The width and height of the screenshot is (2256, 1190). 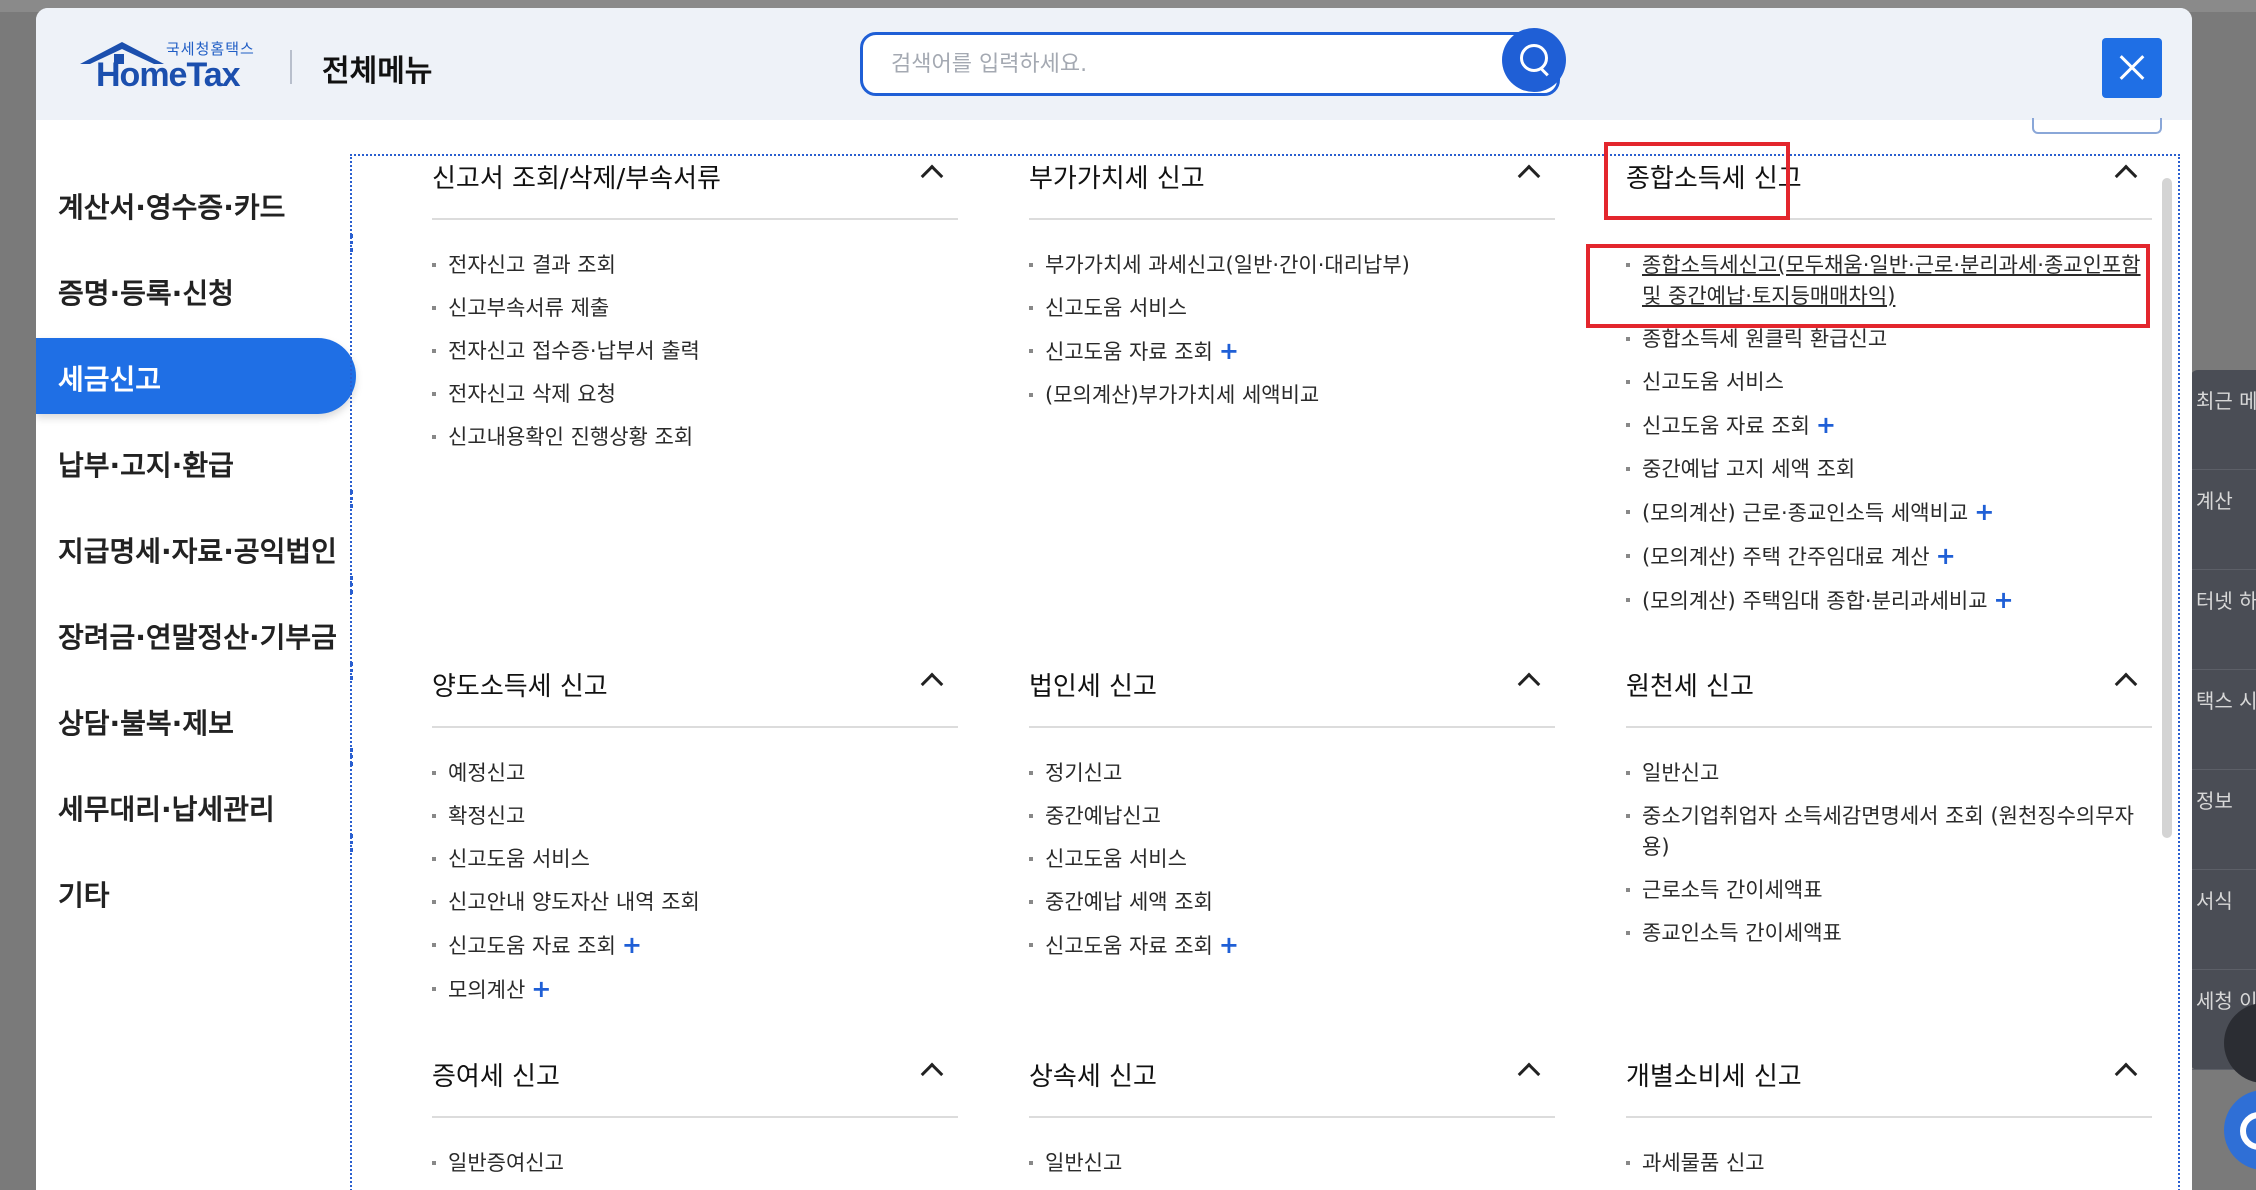 What do you see at coordinates (695, 265) in the screenshot?
I see `menu-item: 전자신고 결과 조회` at bounding box center [695, 265].